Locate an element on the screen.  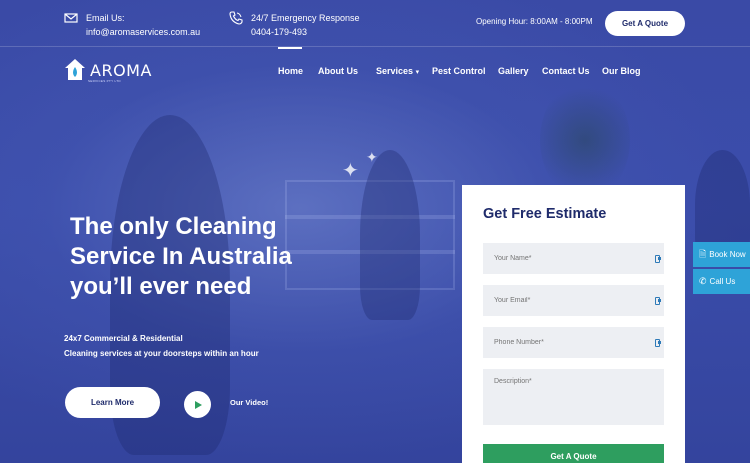
logo-tagline: SERVICES PTY LTD is located at coordinates (104, 81).